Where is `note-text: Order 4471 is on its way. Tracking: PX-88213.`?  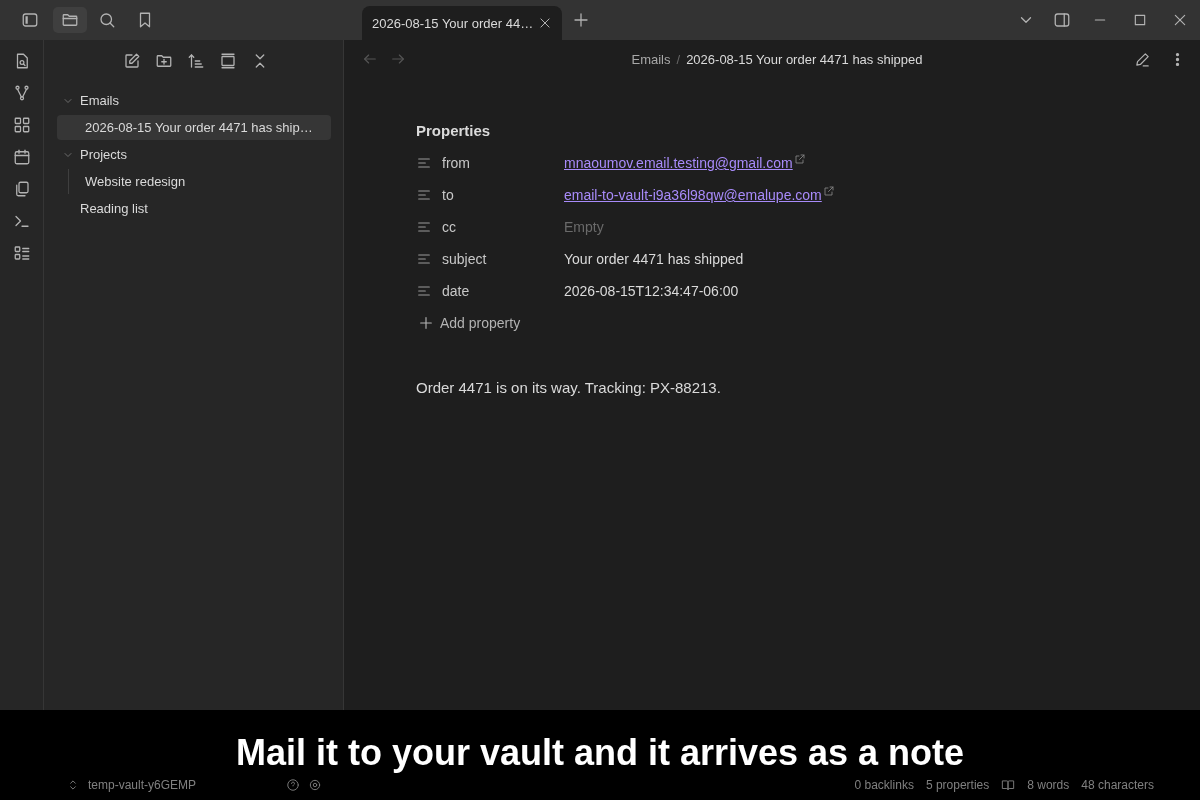
note-text: Order 4471 is on its way. Tracking: PX-88213. is located at coordinates (569, 387).